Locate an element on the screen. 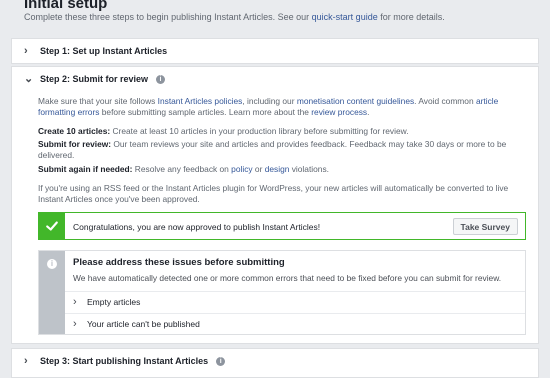 The width and height of the screenshot is (550, 378). chevron-down-icon: ⌄ is located at coordinates (29, 79).